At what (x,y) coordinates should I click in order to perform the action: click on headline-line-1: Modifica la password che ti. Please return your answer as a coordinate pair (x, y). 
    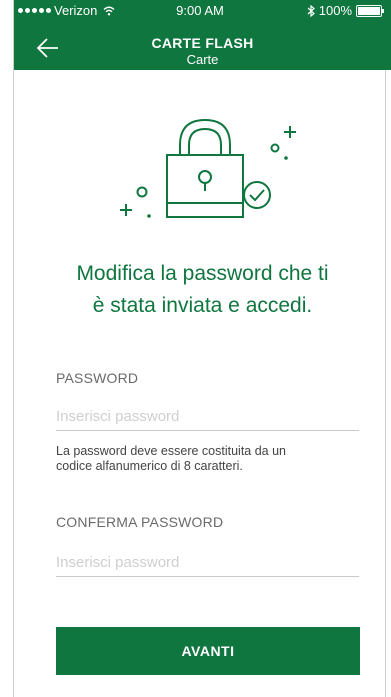
    Looking at the image, I should click on (202, 273).